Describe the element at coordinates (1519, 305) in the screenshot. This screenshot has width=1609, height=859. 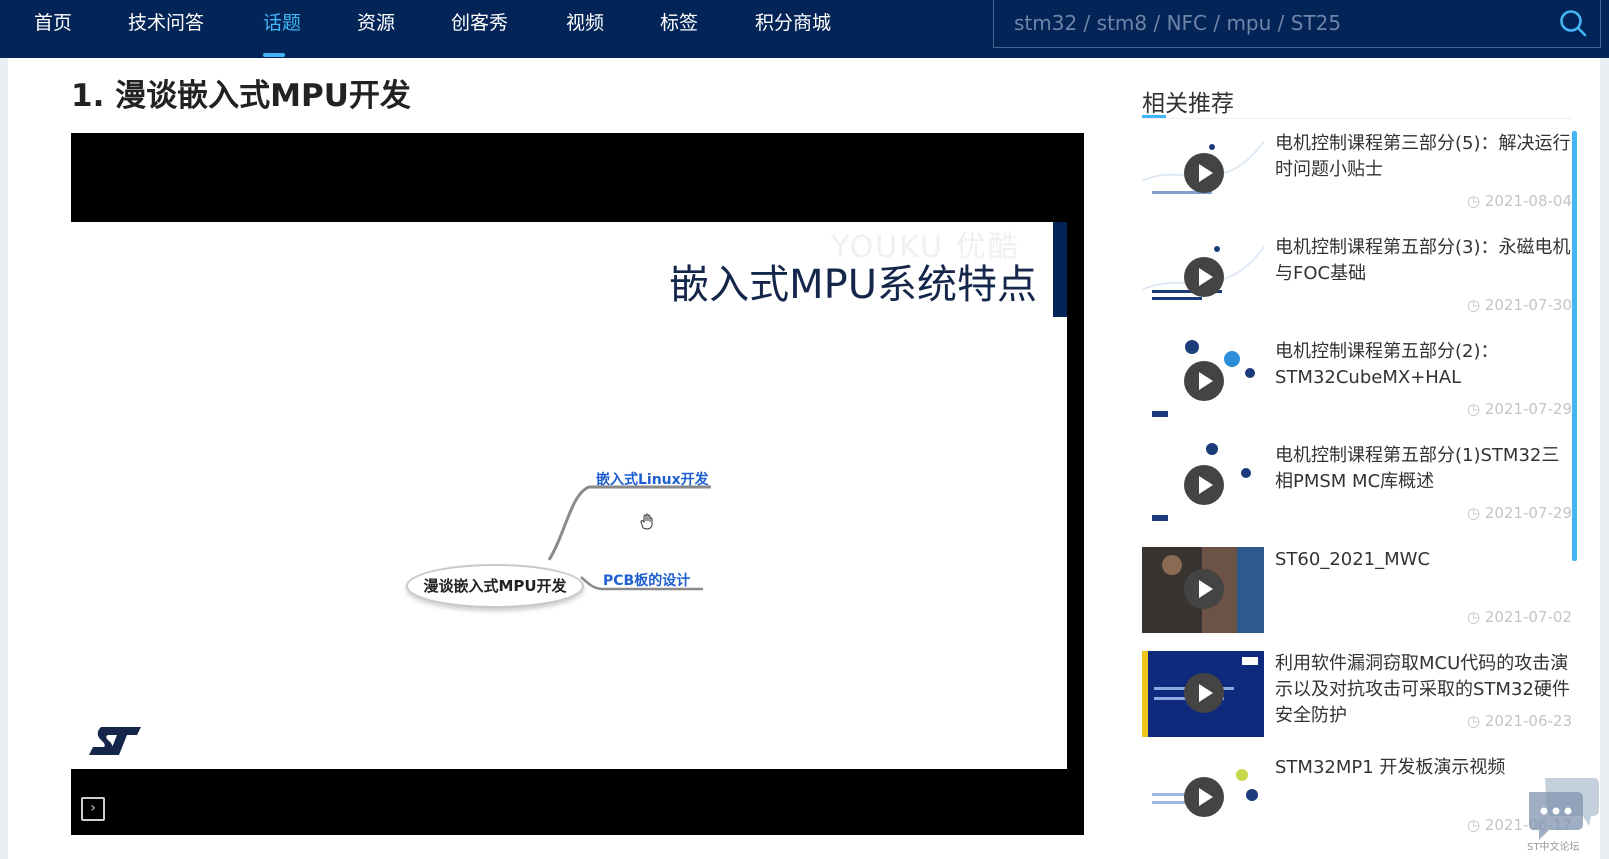
I see `related-item-date: ◷ 2021-07-30` at that location.